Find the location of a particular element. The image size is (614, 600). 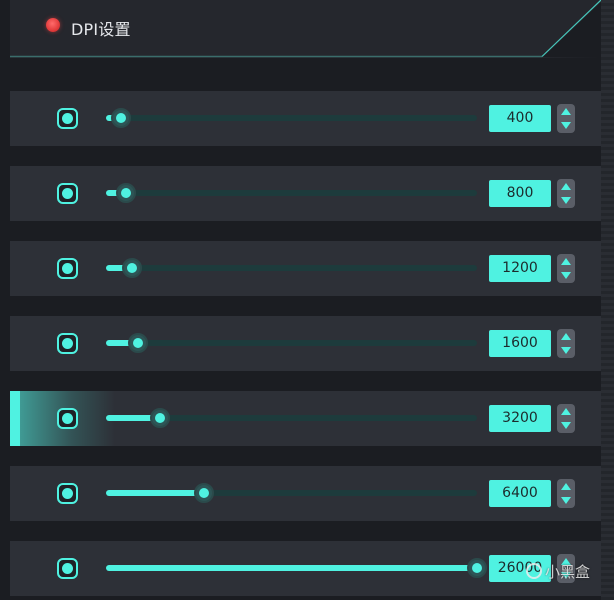

dpi-row: 1600 is located at coordinates (305, 343).